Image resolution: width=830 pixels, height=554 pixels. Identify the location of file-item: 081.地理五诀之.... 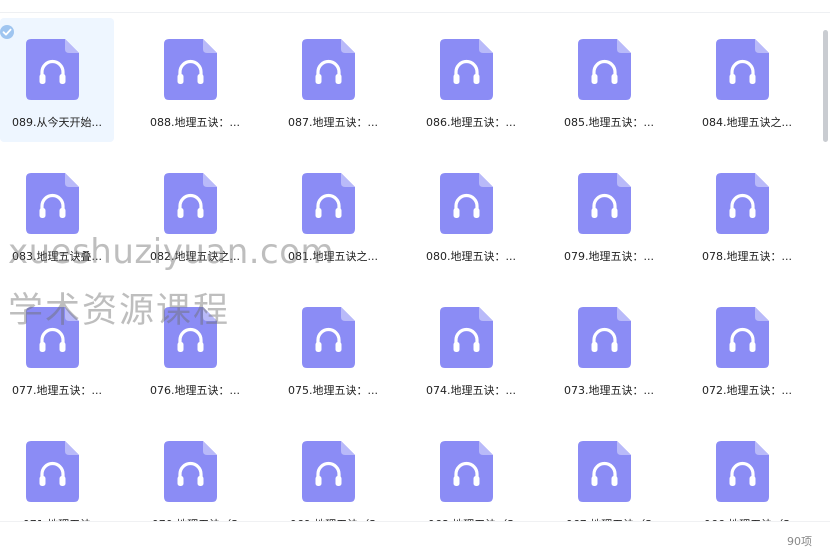
(333, 214).